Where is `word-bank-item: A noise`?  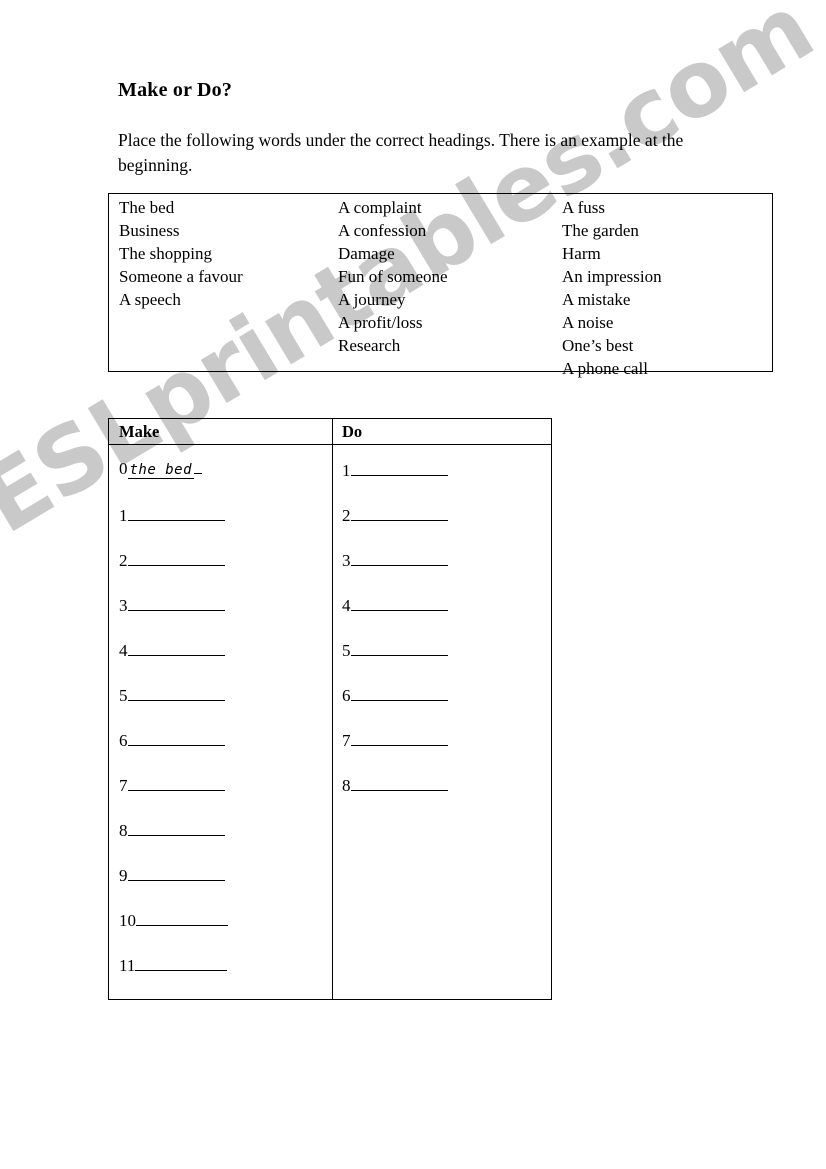 word-bank-item: A noise is located at coordinates (588, 322).